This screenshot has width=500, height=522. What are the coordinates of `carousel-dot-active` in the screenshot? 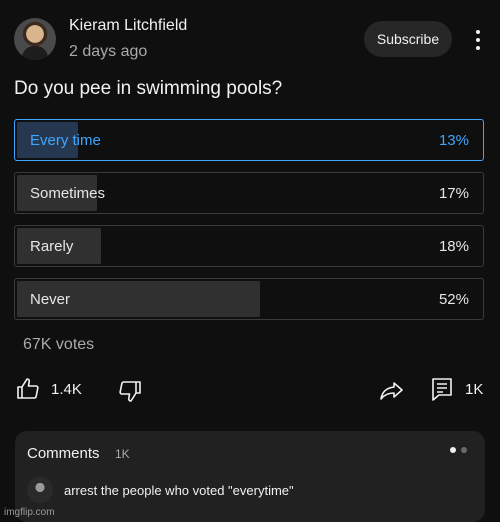 It's located at (453, 450).